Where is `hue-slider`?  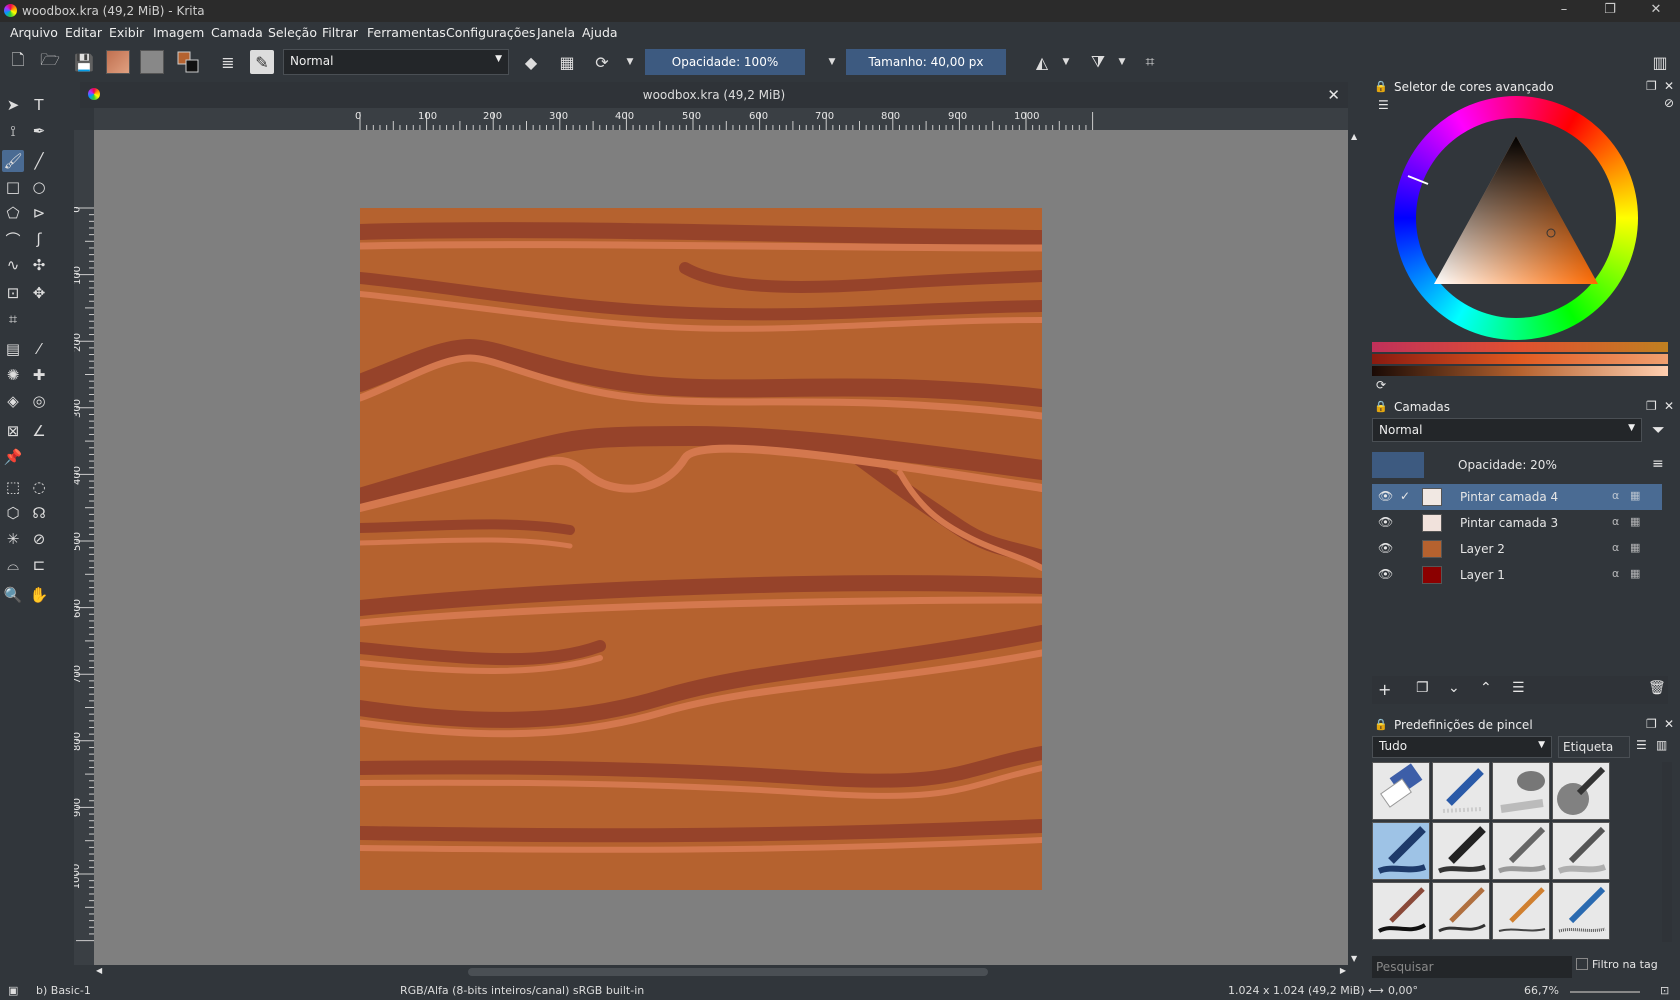
hue-slider is located at coordinates (1520, 347).